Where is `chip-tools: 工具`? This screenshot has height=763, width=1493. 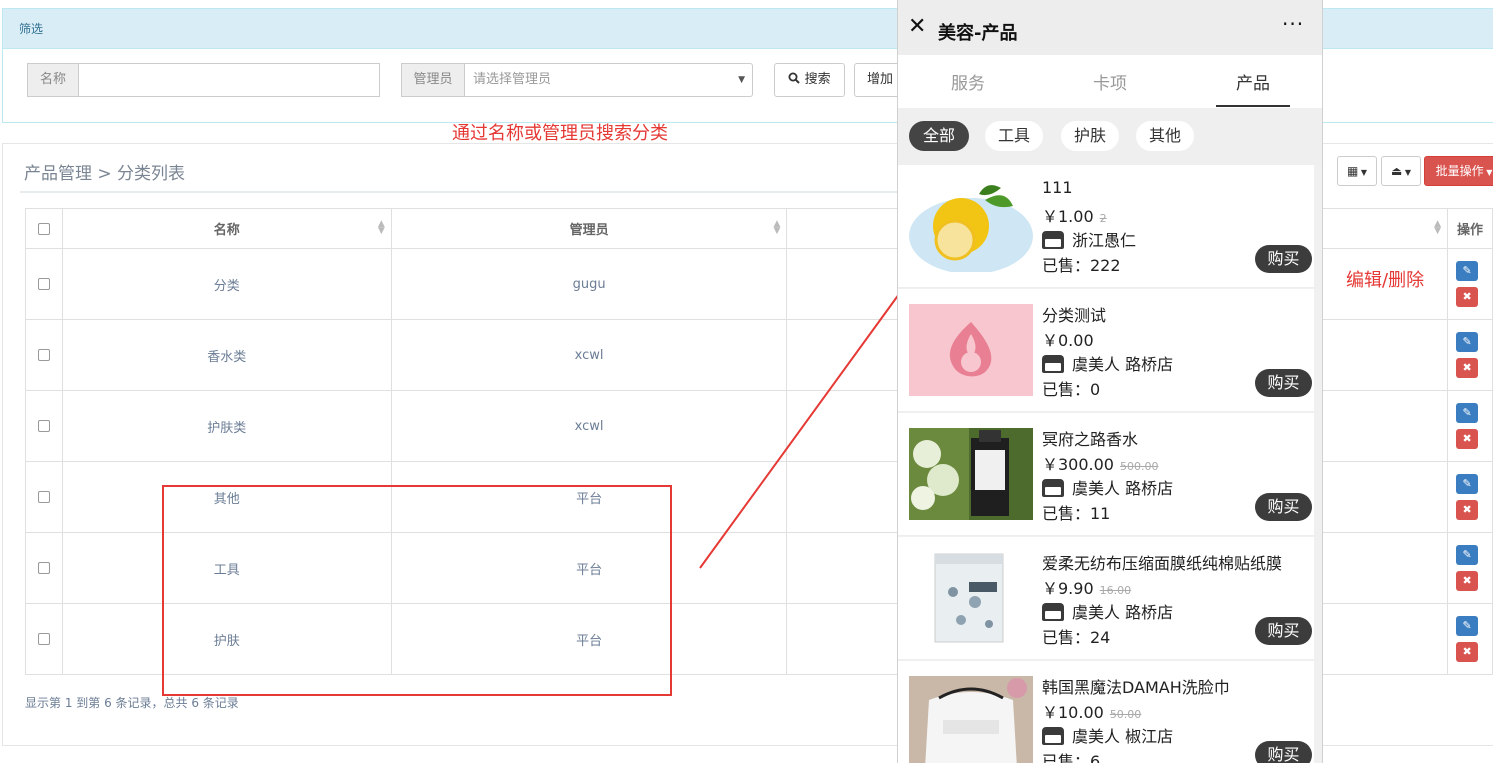 chip-tools: 工具 is located at coordinates (1014, 136).